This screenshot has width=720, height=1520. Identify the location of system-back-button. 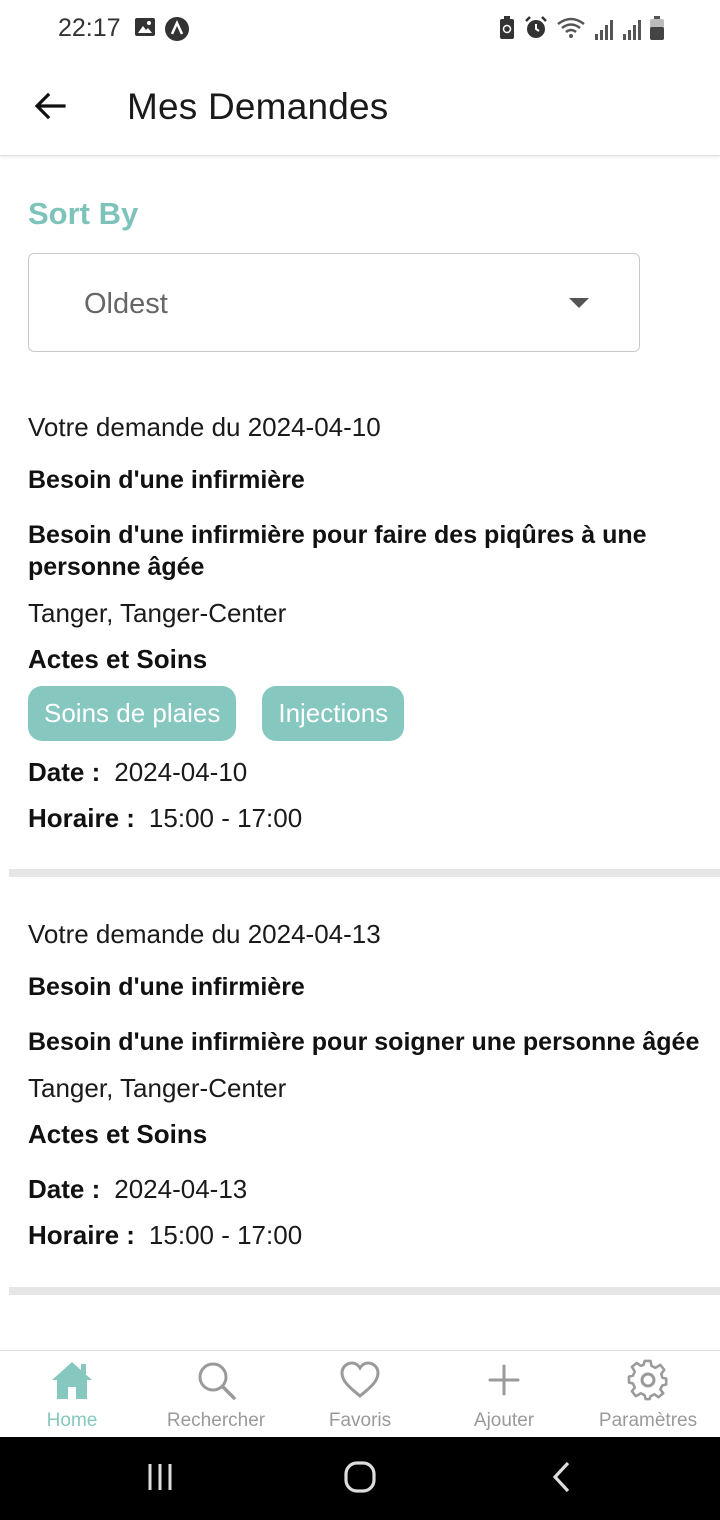
(562, 1479).